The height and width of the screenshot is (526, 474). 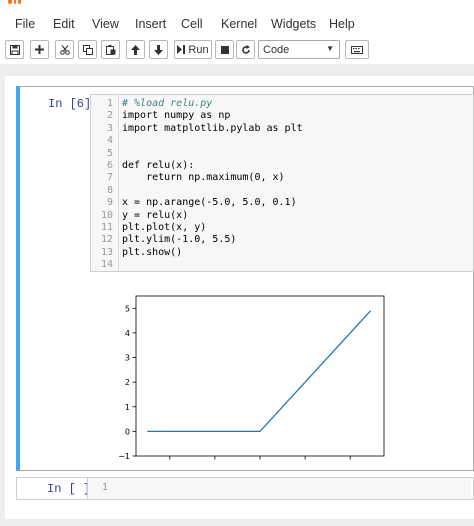 I want to click on toolbar: Run Code ▼, so click(x=237, y=50).